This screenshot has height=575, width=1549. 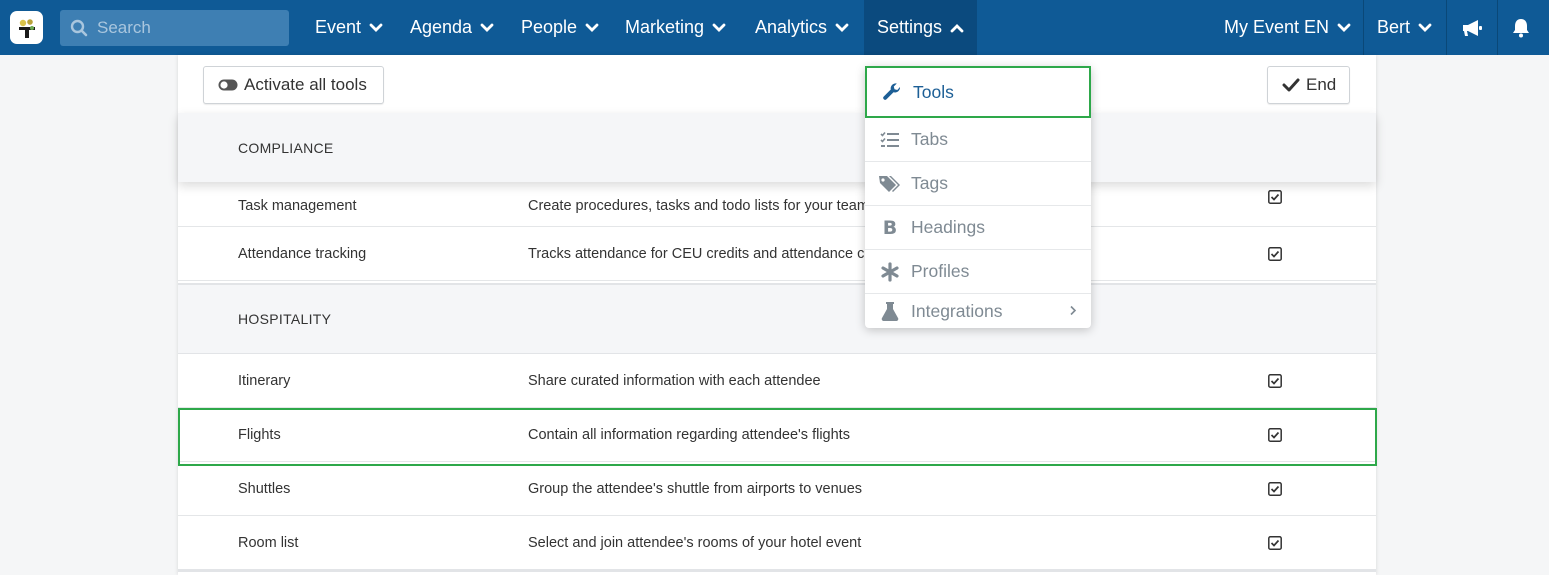 What do you see at coordinates (910, 27) in the screenshot?
I see `nav-settings-label: Settings` at bounding box center [910, 27].